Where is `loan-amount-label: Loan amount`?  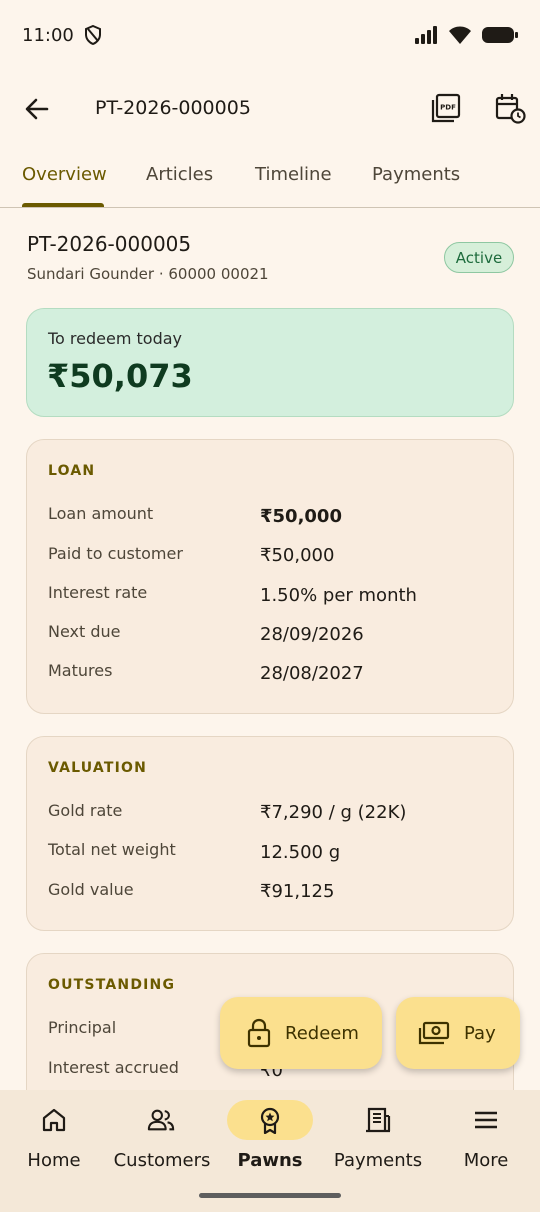 loan-amount-label: Loan amount is located at coordinates (101, 513).